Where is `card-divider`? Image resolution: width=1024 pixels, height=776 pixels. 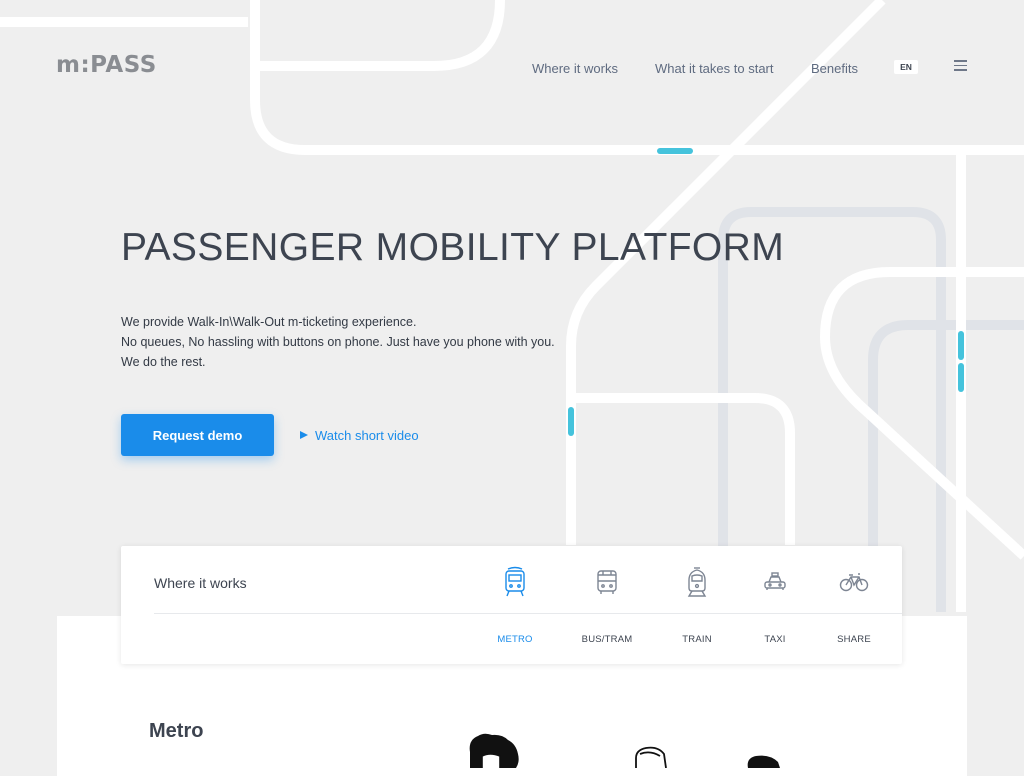
card-divider is located at coordinates (528, 613).